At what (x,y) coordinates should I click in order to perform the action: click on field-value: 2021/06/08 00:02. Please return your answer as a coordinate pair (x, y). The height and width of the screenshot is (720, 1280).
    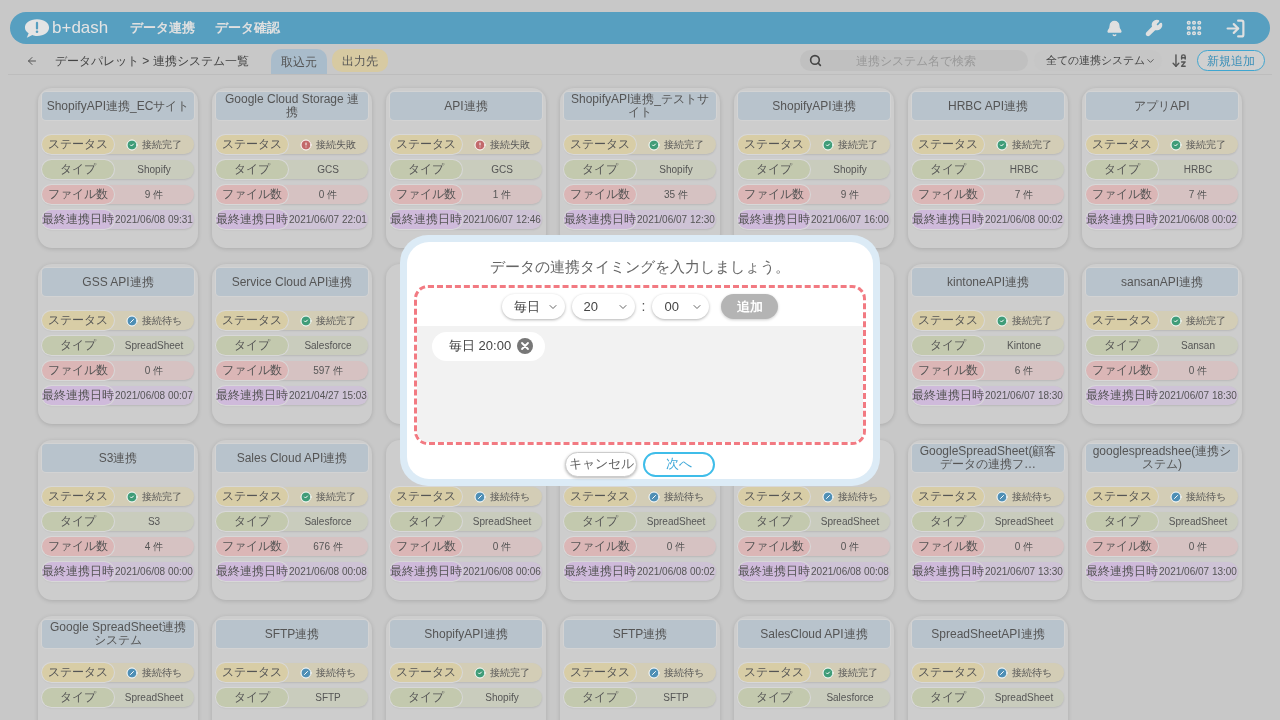
    Looking at the image, I should click on (676, 572).